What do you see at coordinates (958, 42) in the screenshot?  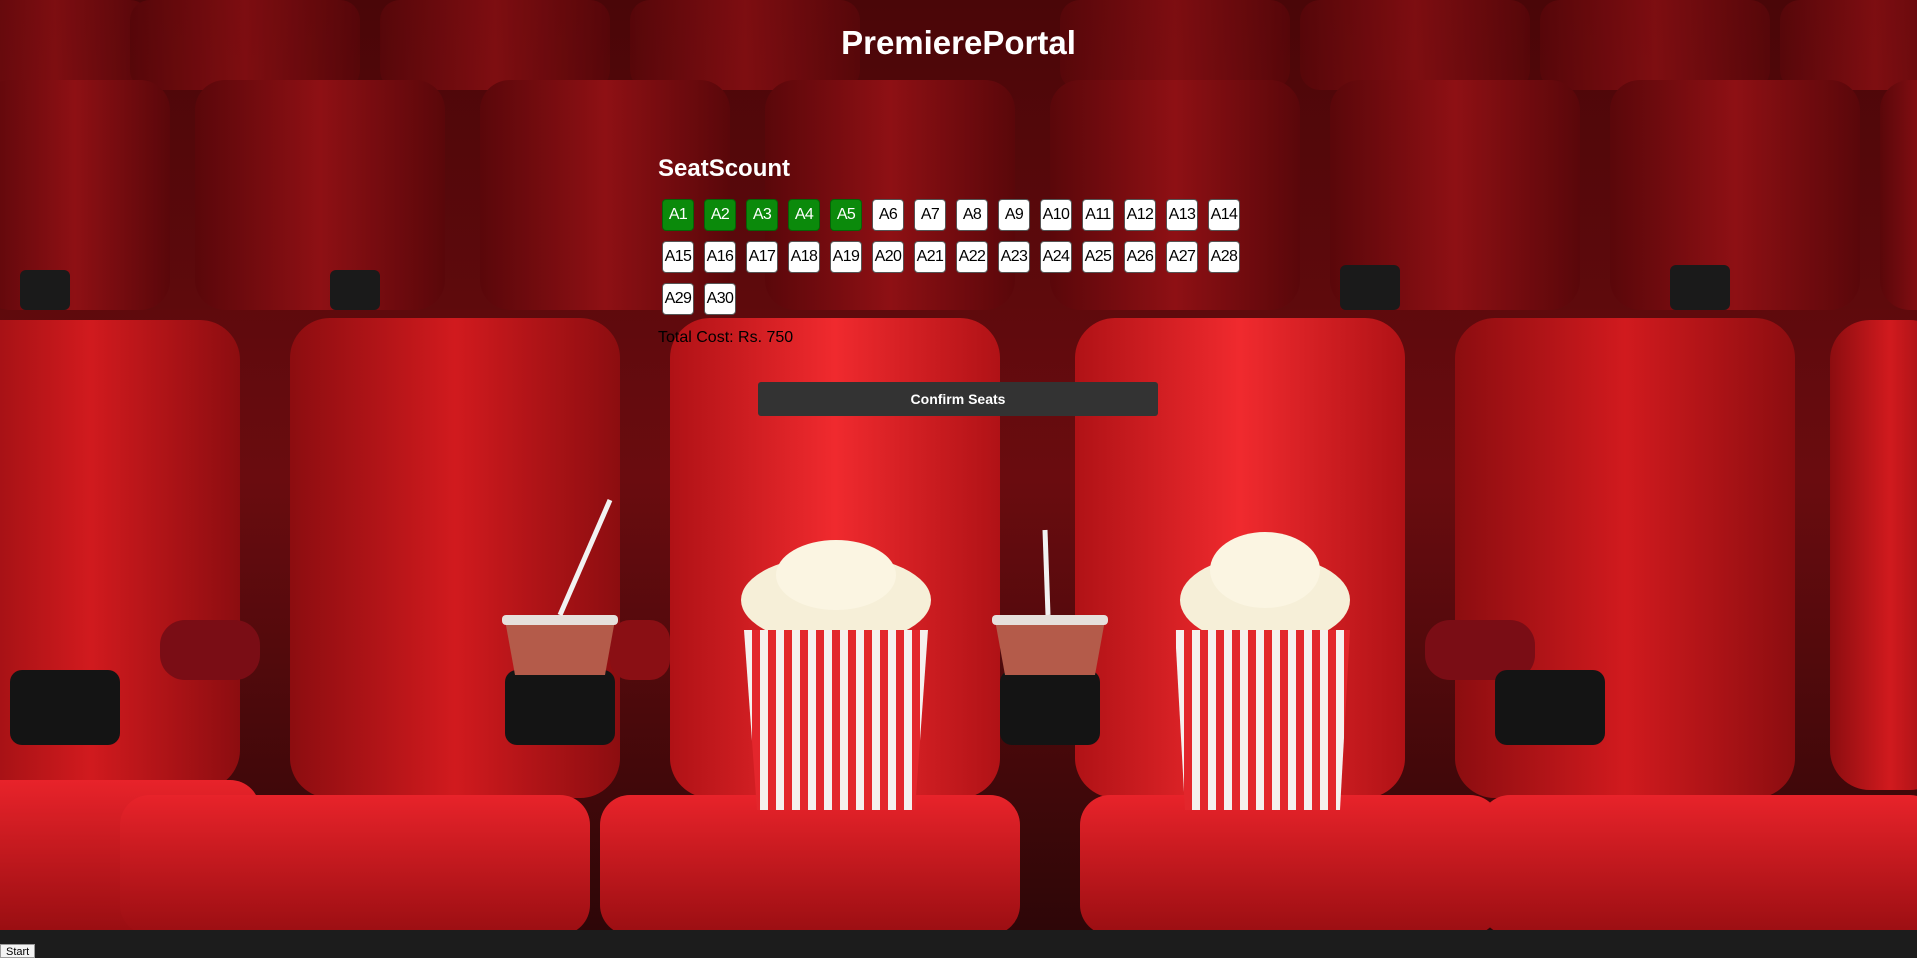 I see `app-title: PremierePortal` at bounding box center [958, 42].